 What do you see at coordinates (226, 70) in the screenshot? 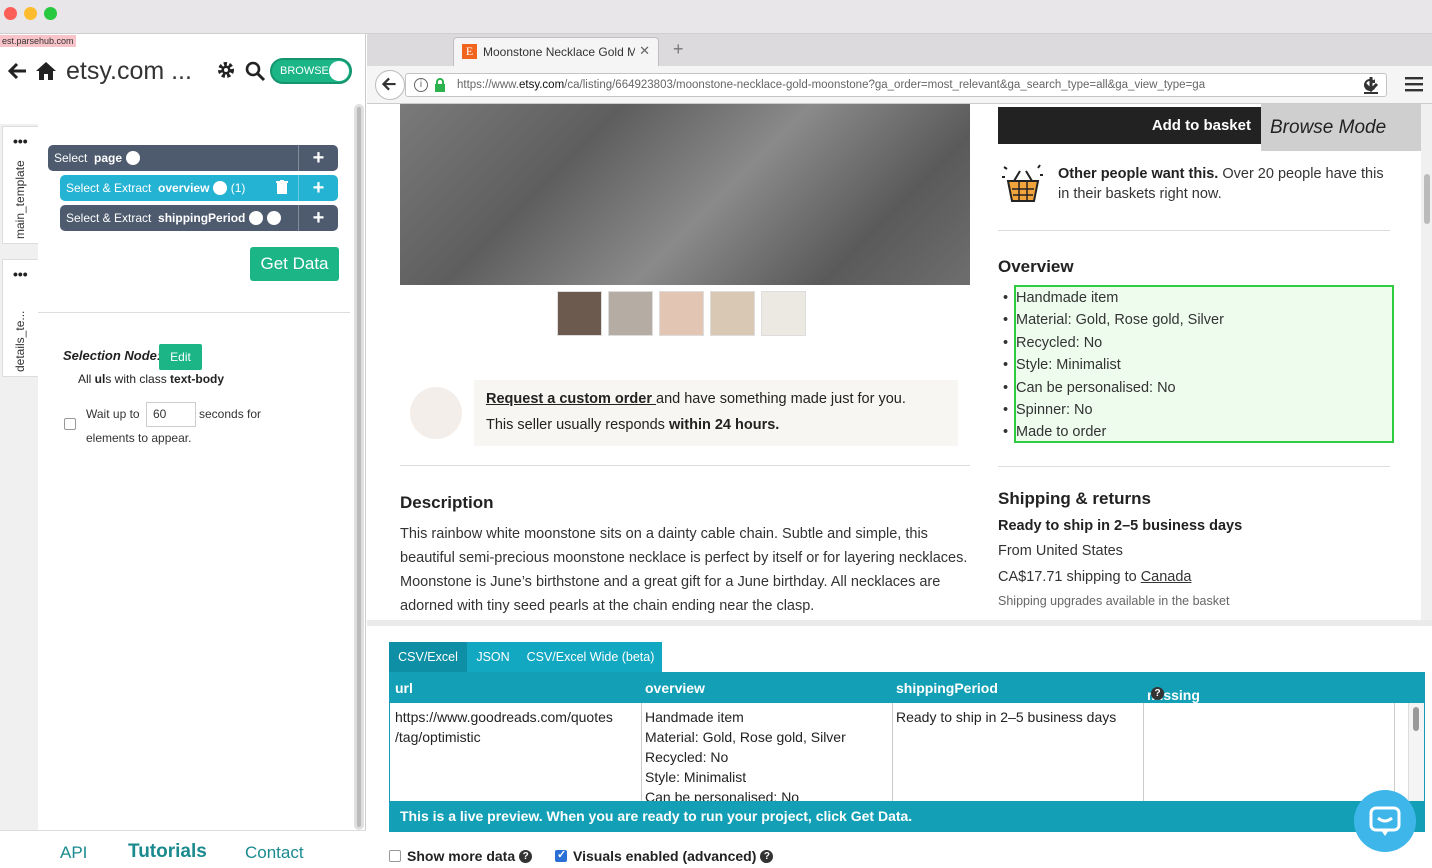
I see `gear-icon` at bounding box center [226, 70].